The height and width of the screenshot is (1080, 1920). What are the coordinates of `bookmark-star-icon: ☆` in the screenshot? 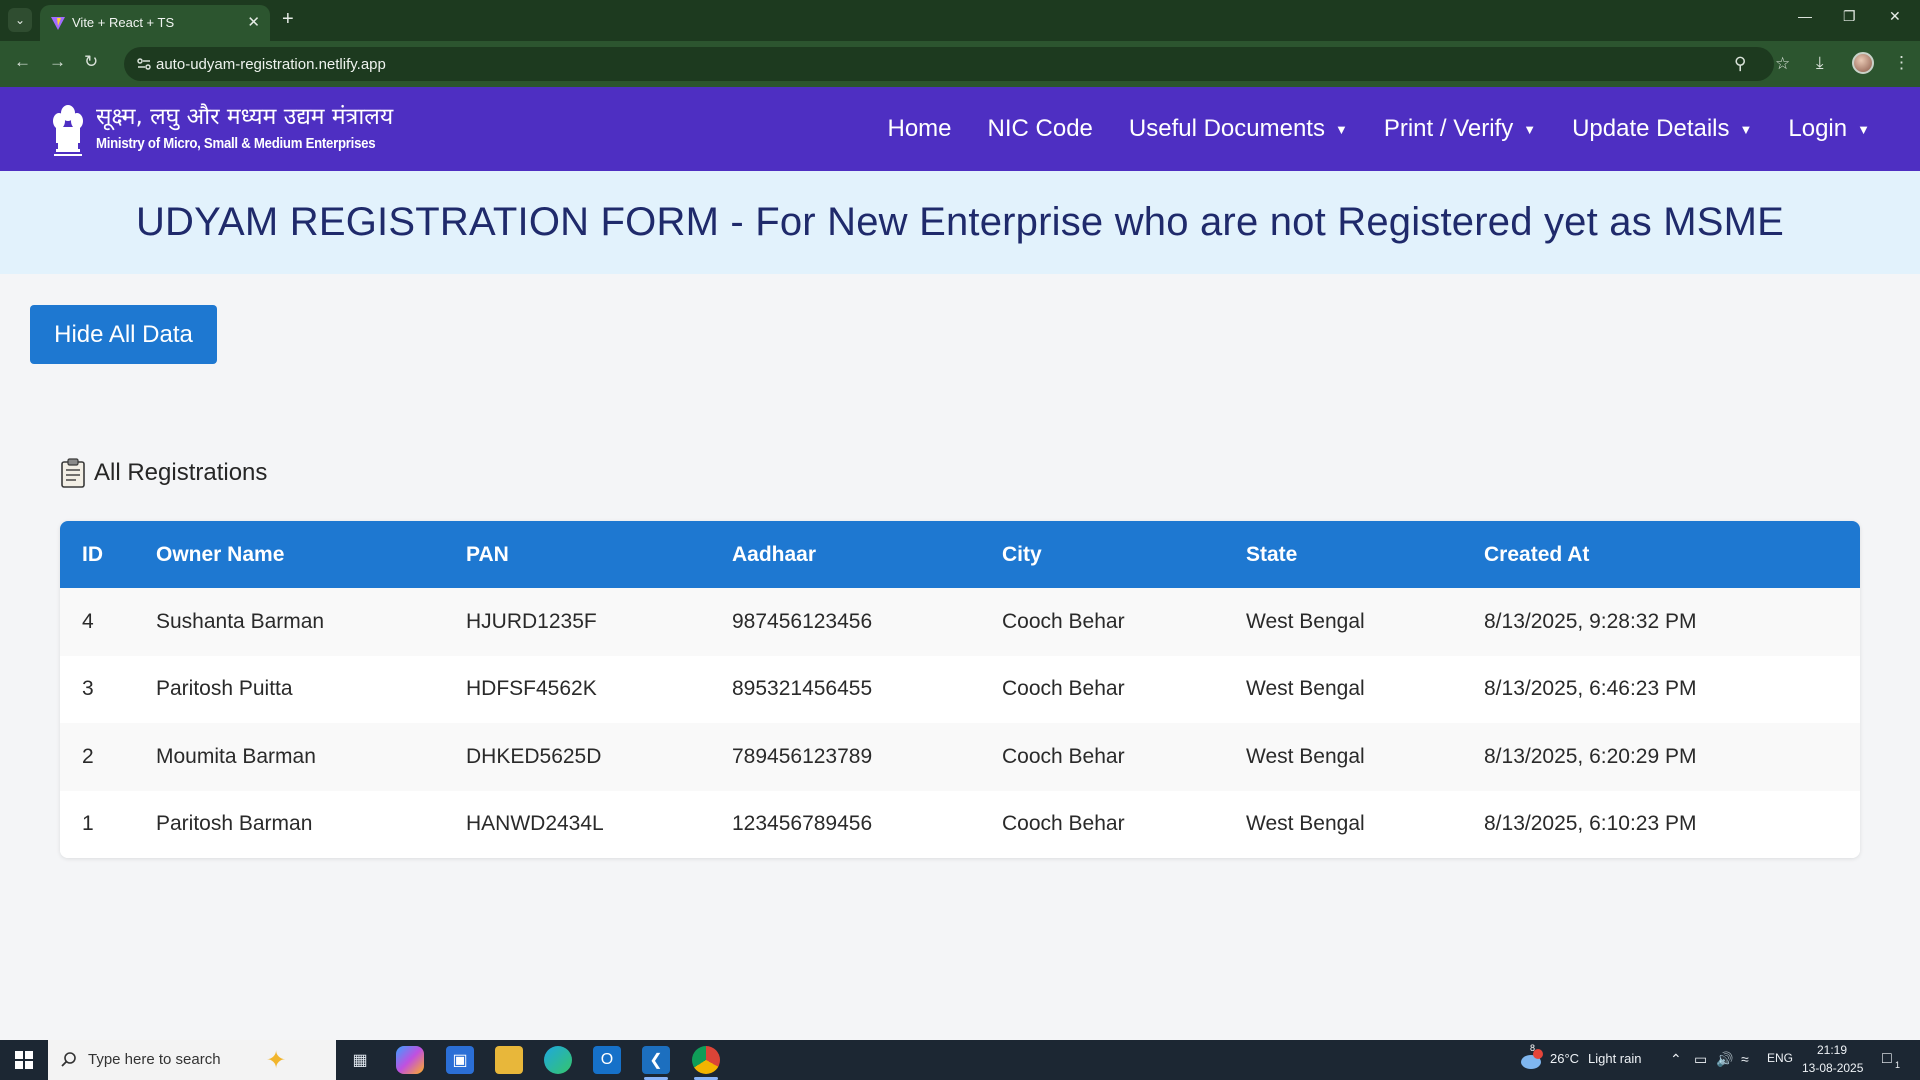 It's located at (1782, 64).